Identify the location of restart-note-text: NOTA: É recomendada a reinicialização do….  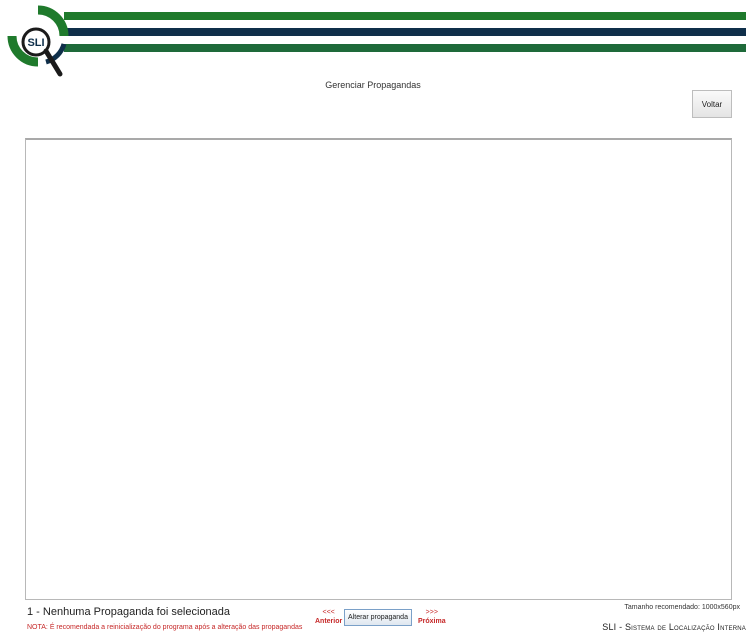
(165, 627).